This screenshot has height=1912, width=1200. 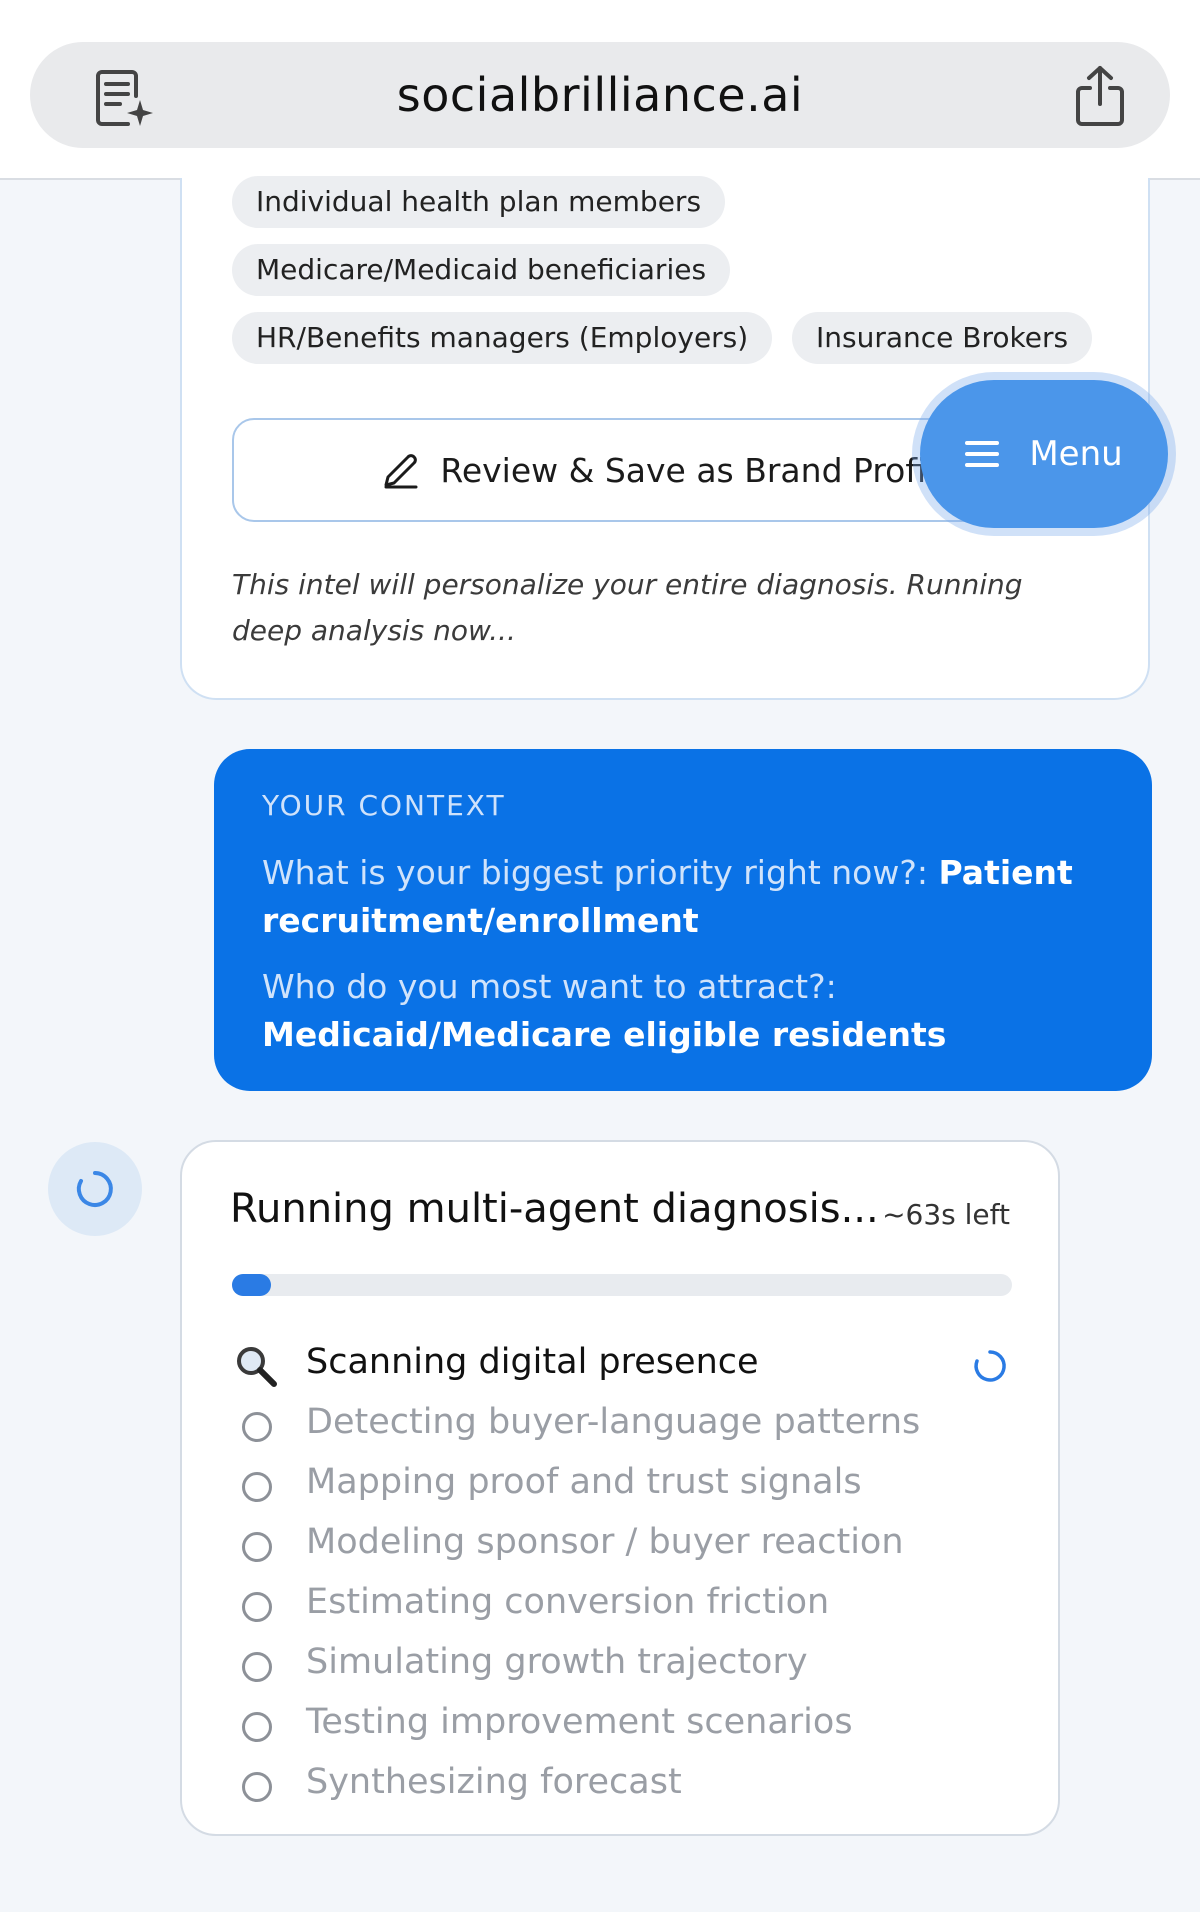 I want to click on pencil-icon, so click(x=401, y=471).